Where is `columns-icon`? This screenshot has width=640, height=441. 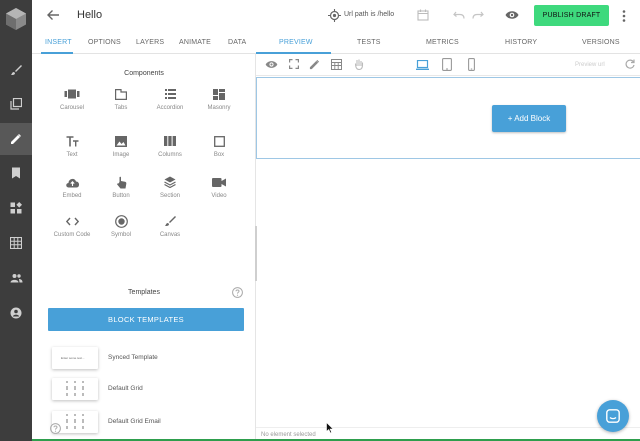
columns-icon is located at coordinates (170, 141).